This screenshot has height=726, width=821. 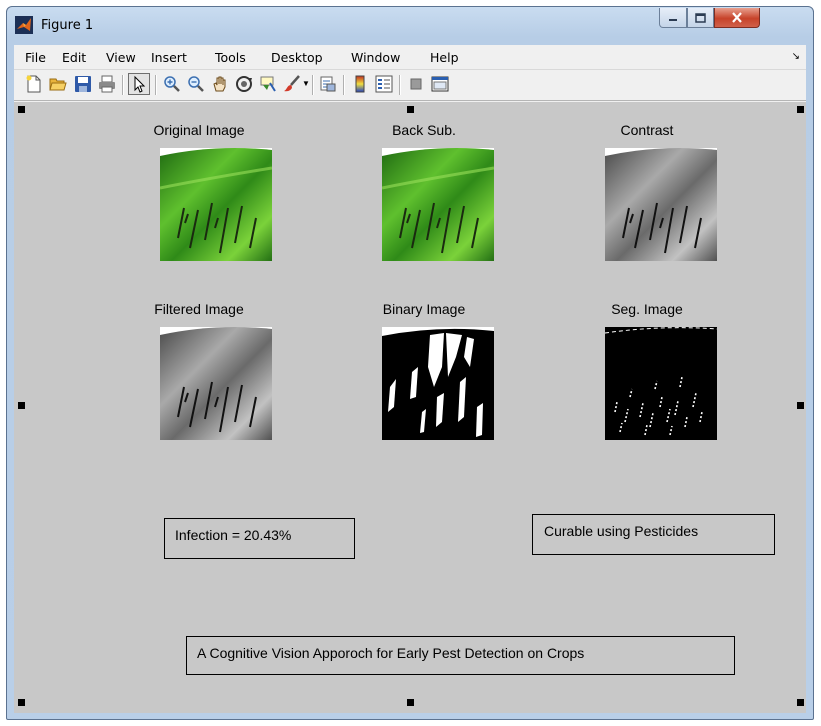 I want to click on minimize-button, so click(x=673, y=18).